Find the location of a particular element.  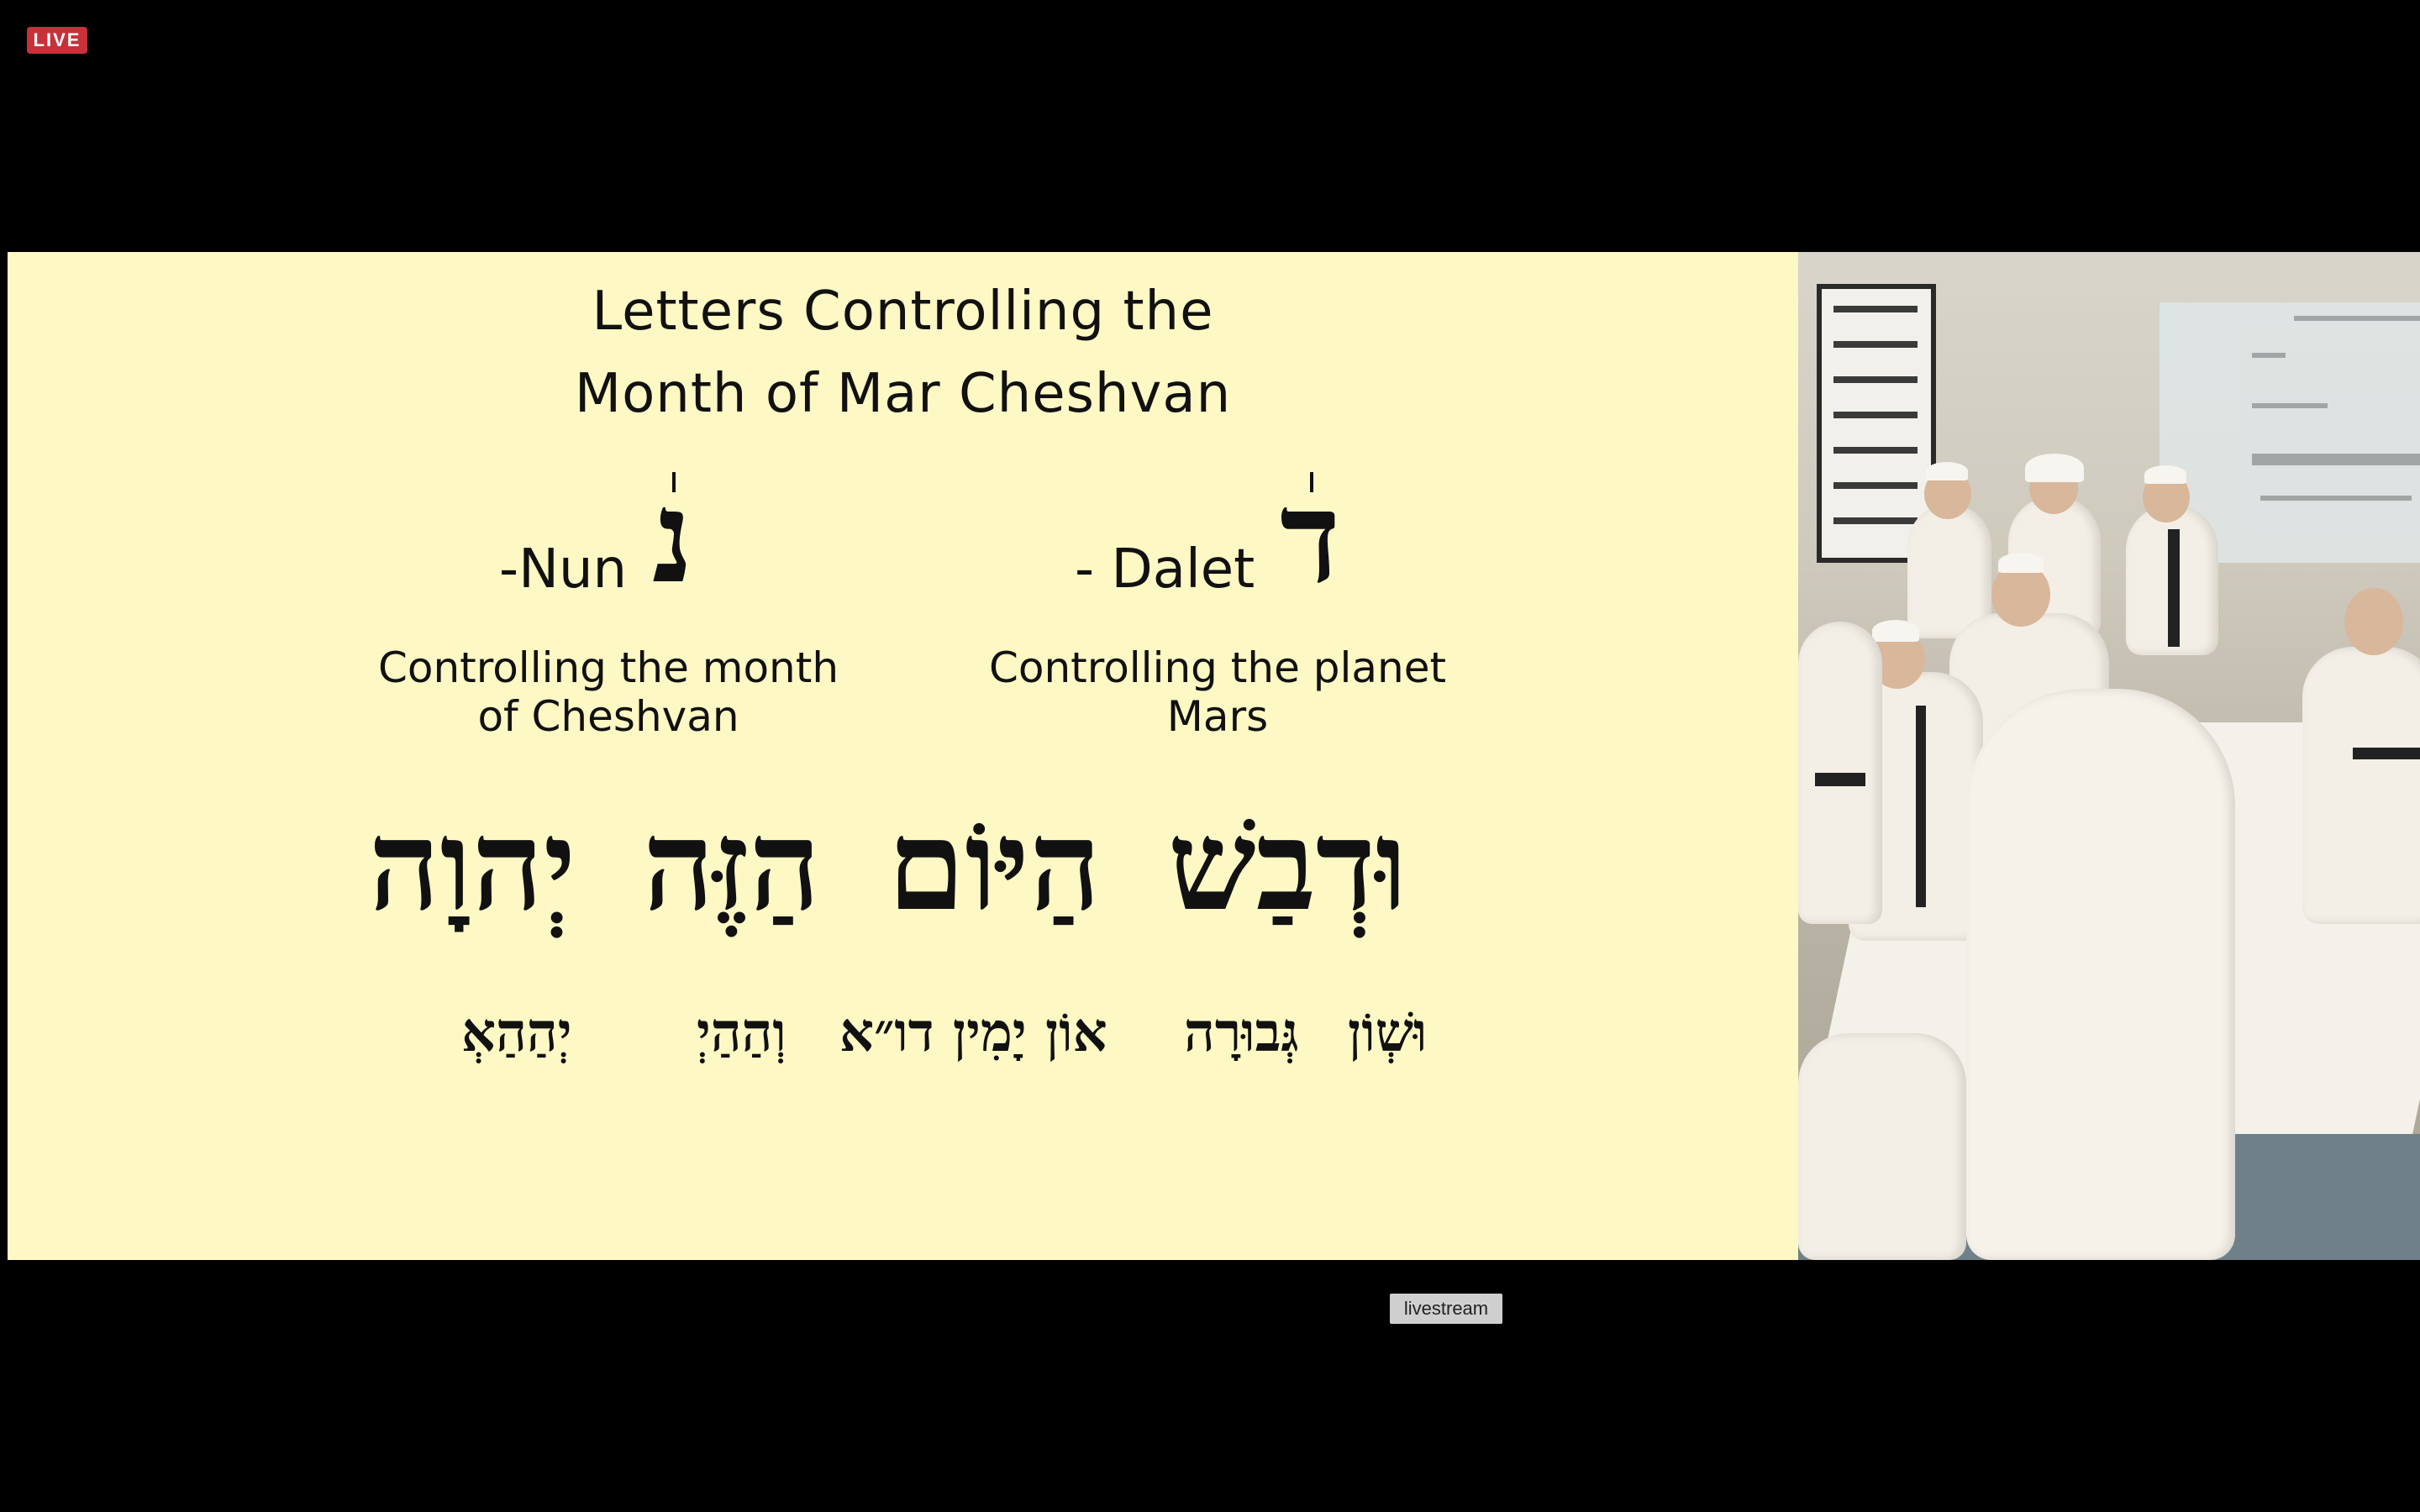

letter-dalet: - Dalet ד is located at coordinates (1208, 538).